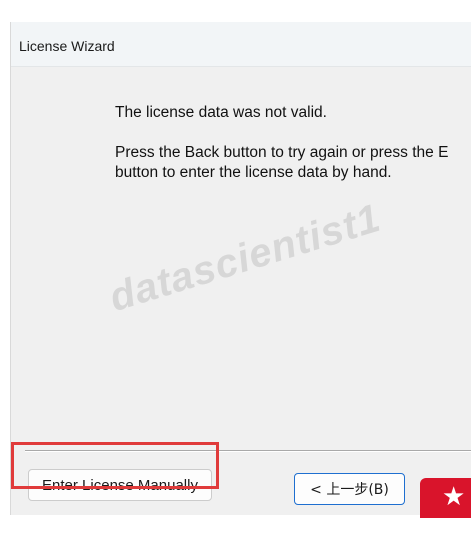 The width and height of the screenshot is (471, 541). What do you see at coordinates (454, 497) in the screenshot?
I see `star-icon: ★` at bounding box center [454, 497].